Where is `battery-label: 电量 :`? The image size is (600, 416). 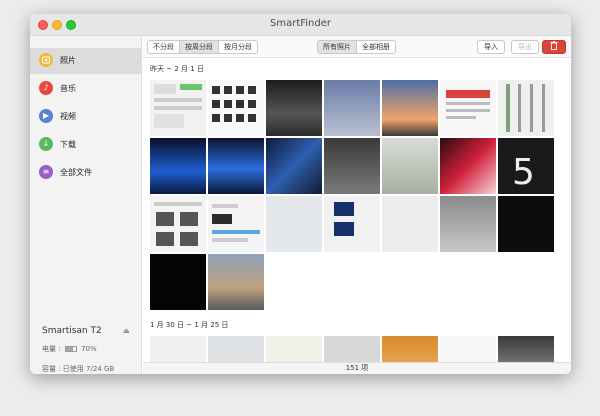 battery-label: 电量 : is located at coordinates (51, 349).